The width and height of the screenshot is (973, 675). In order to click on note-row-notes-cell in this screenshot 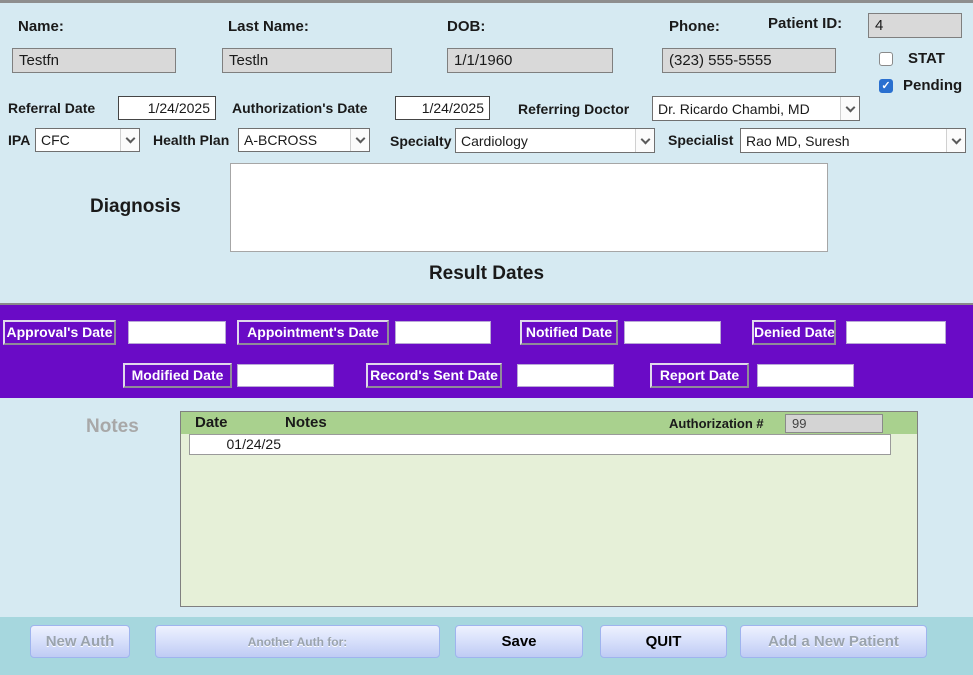, I will do `click(588, 444)`.